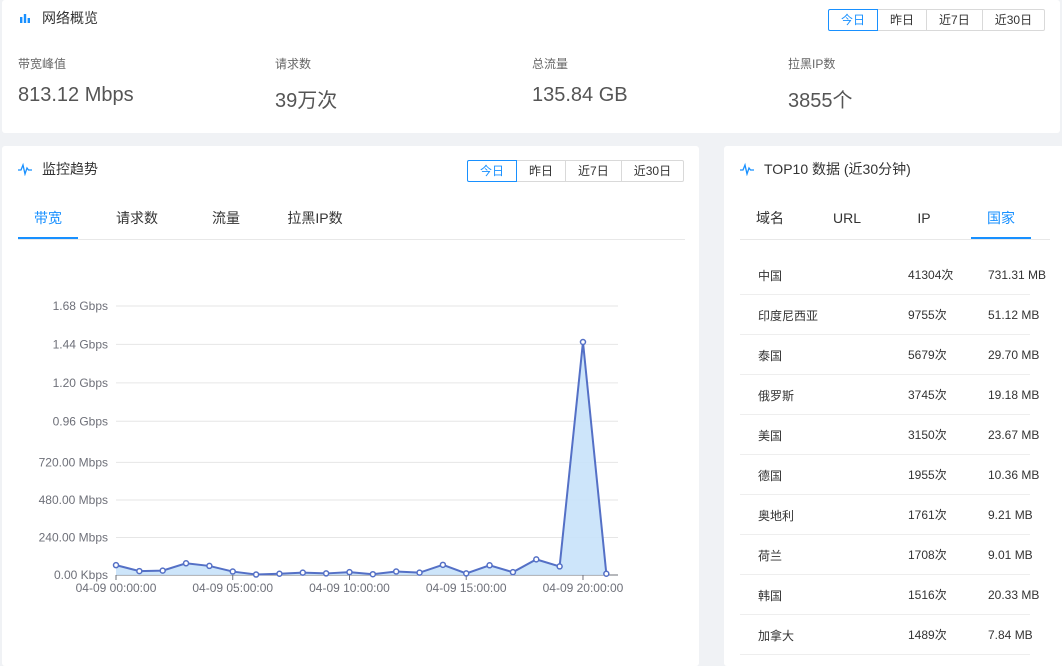 Image resolution: width=1062 pixels, height=666 pixels. I want to click on x-tick-label: 04-09 00:00:00, so click(116, 588).